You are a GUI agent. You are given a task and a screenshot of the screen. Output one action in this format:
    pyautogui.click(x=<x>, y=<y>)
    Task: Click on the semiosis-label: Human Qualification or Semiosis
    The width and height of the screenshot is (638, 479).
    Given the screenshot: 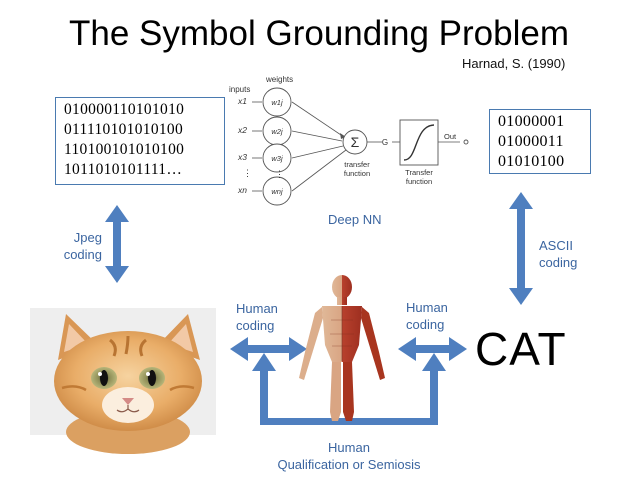 What is the action you would take?
    pyautogui.click(x=349, y=456)
    